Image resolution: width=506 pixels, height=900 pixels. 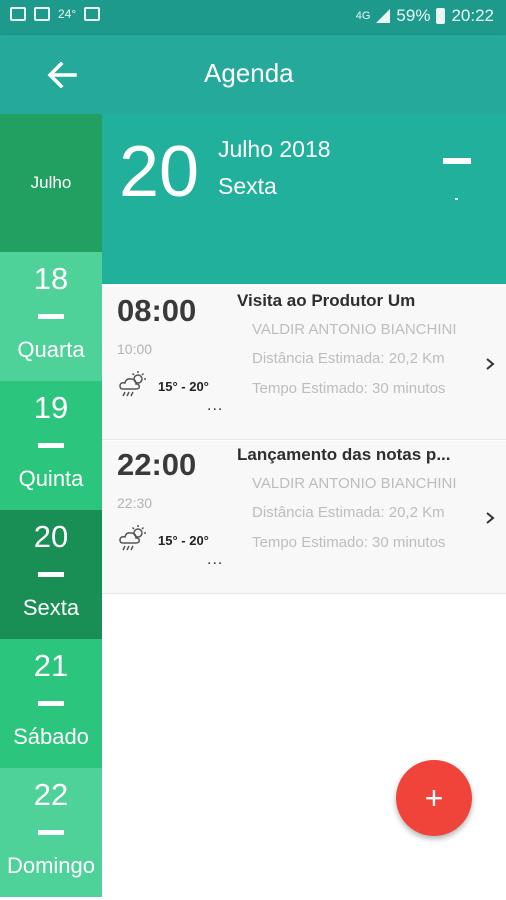 I want to click on day-item-22: 22 Domingo, so click(x=51, y=832).